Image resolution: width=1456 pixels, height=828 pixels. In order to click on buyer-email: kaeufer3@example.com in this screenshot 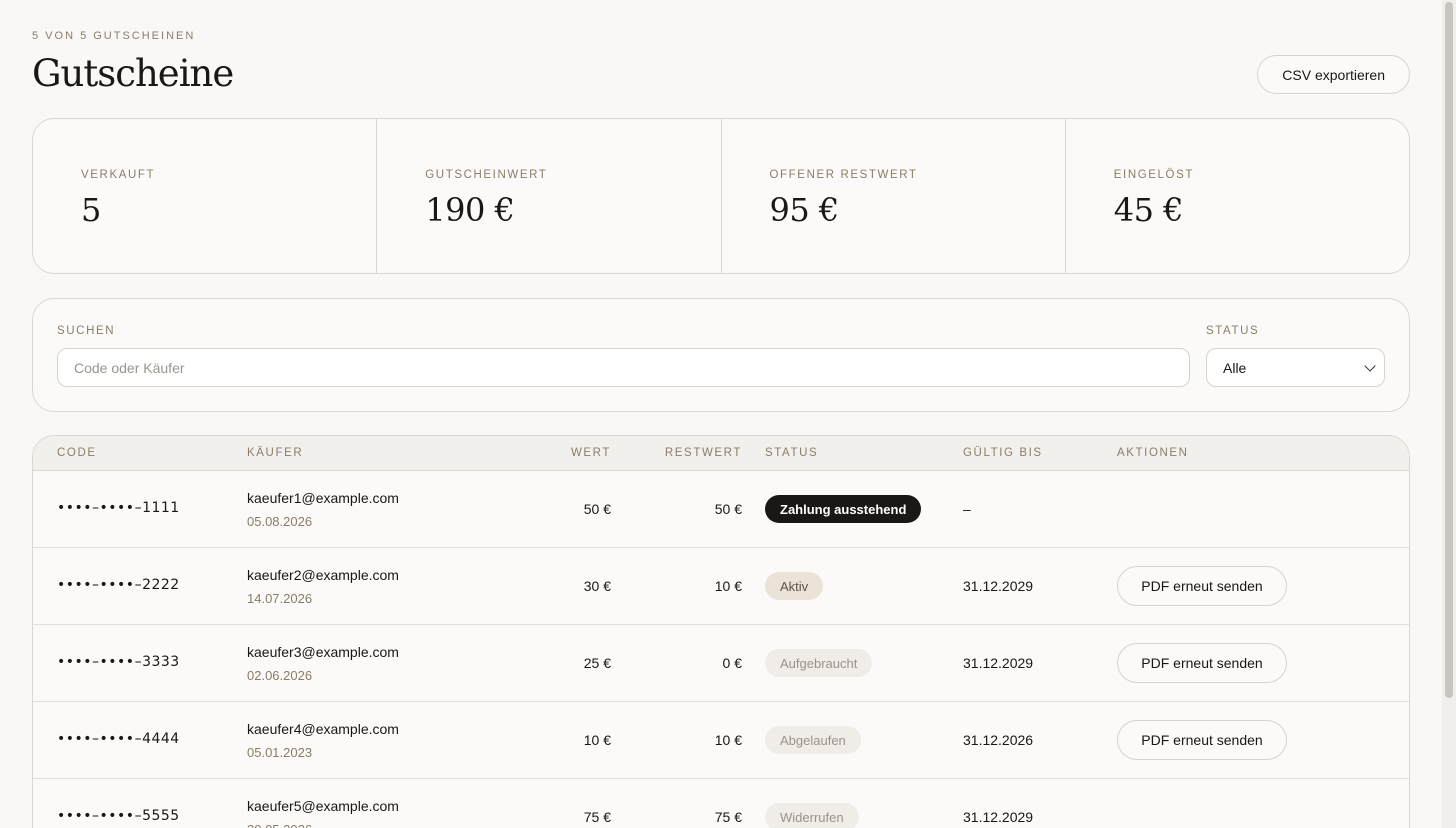, I will do `click(323, 652)`.